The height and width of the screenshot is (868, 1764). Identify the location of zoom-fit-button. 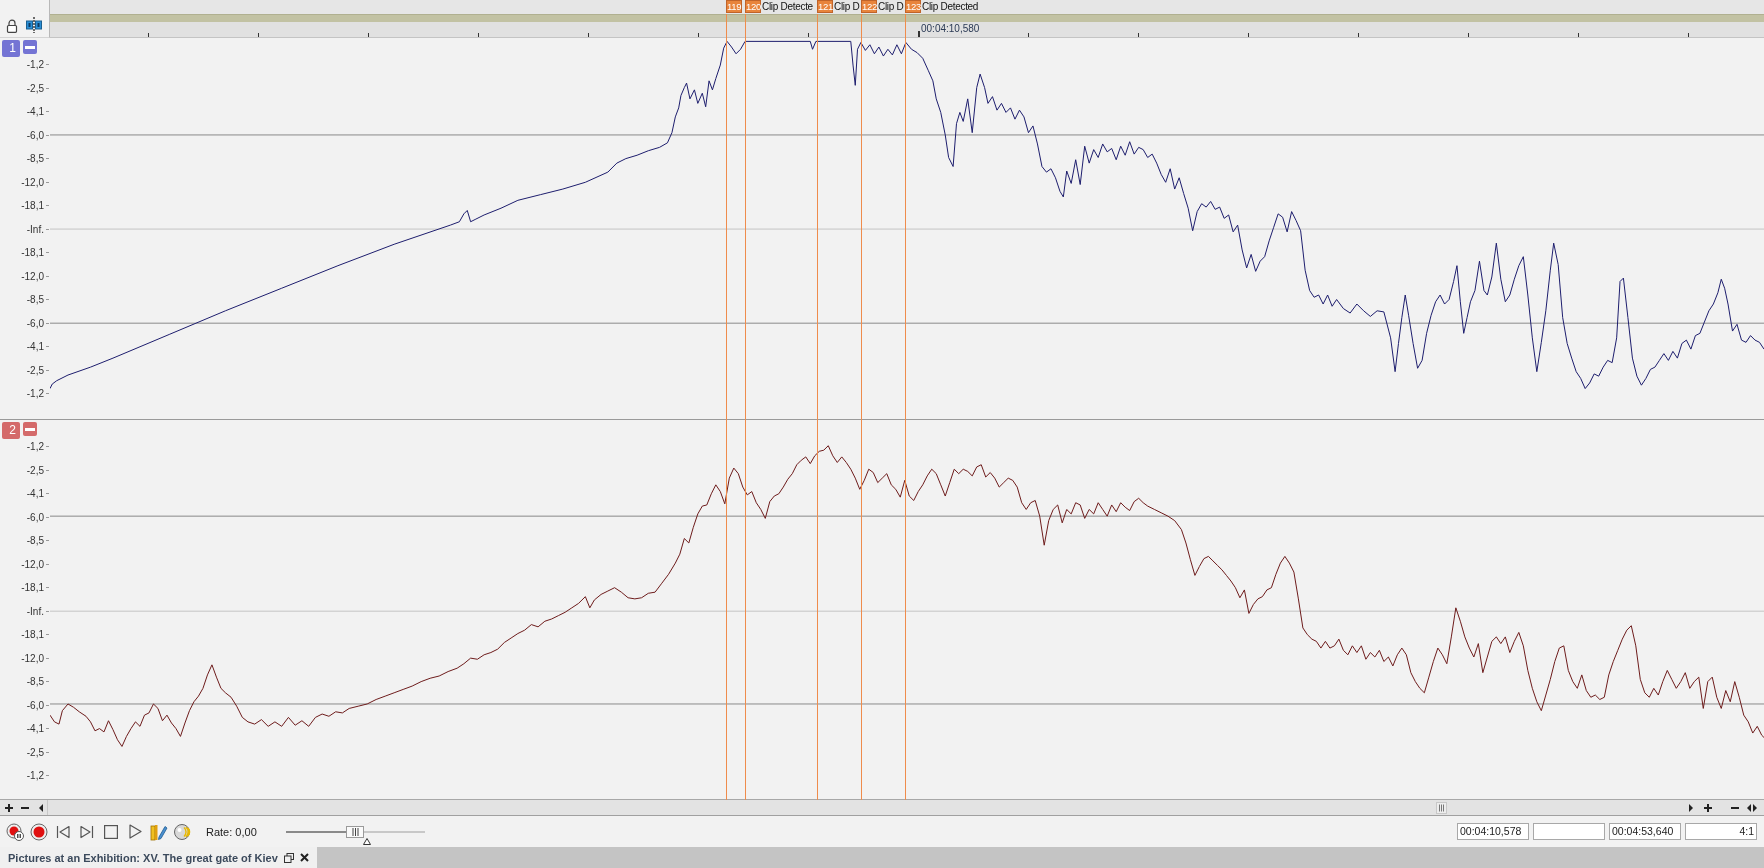
(1751, 807).